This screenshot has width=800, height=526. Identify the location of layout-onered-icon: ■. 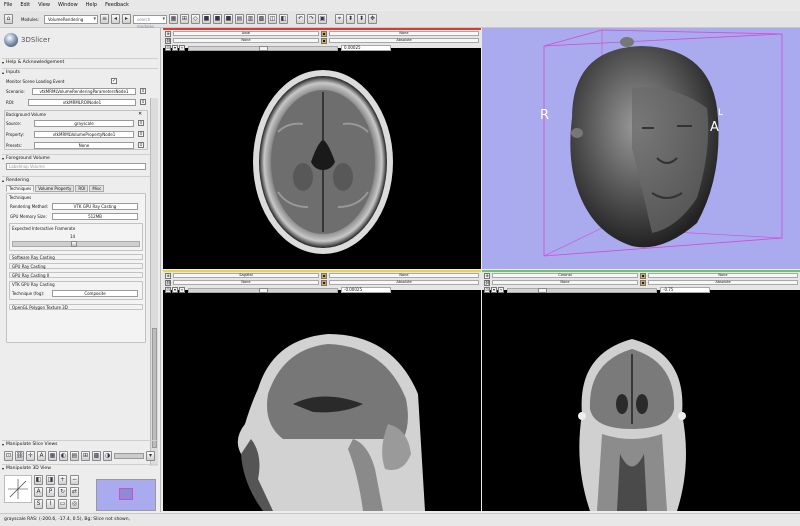
(206, 19).